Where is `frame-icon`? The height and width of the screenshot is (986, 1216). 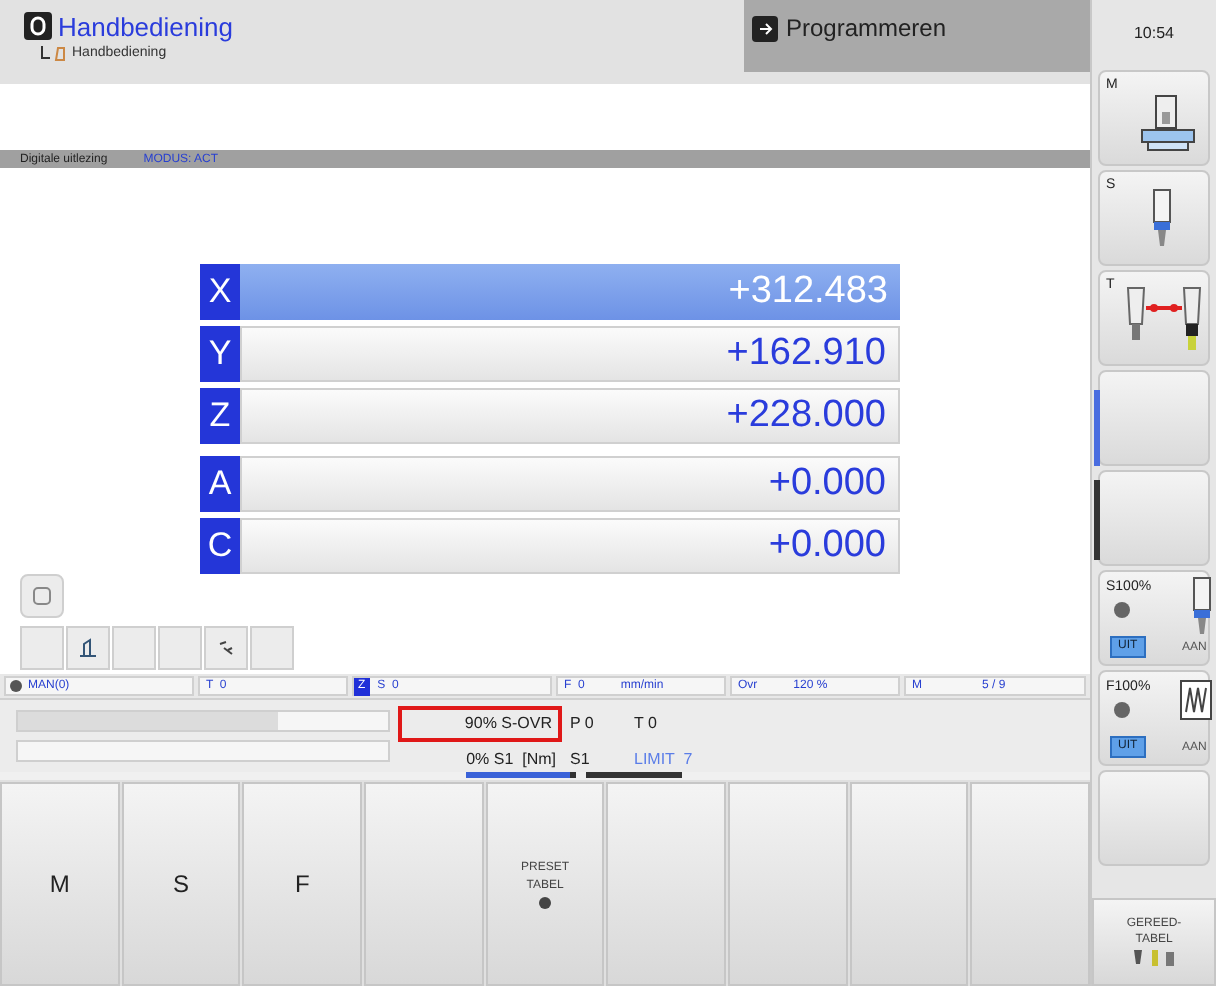 frame-icon is located at coordinates (42, 596).